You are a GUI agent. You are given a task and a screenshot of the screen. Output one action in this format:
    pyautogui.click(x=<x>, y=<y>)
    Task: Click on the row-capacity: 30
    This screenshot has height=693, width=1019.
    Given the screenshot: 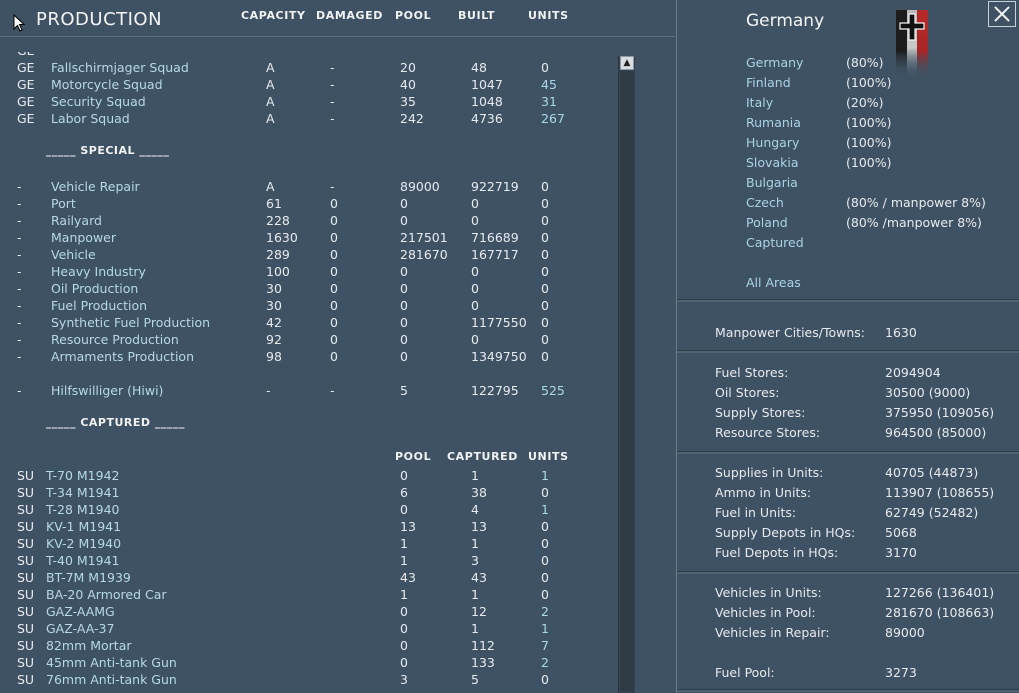 What is the action you would take?
    pyautogui.click(x=274, y=305)
    